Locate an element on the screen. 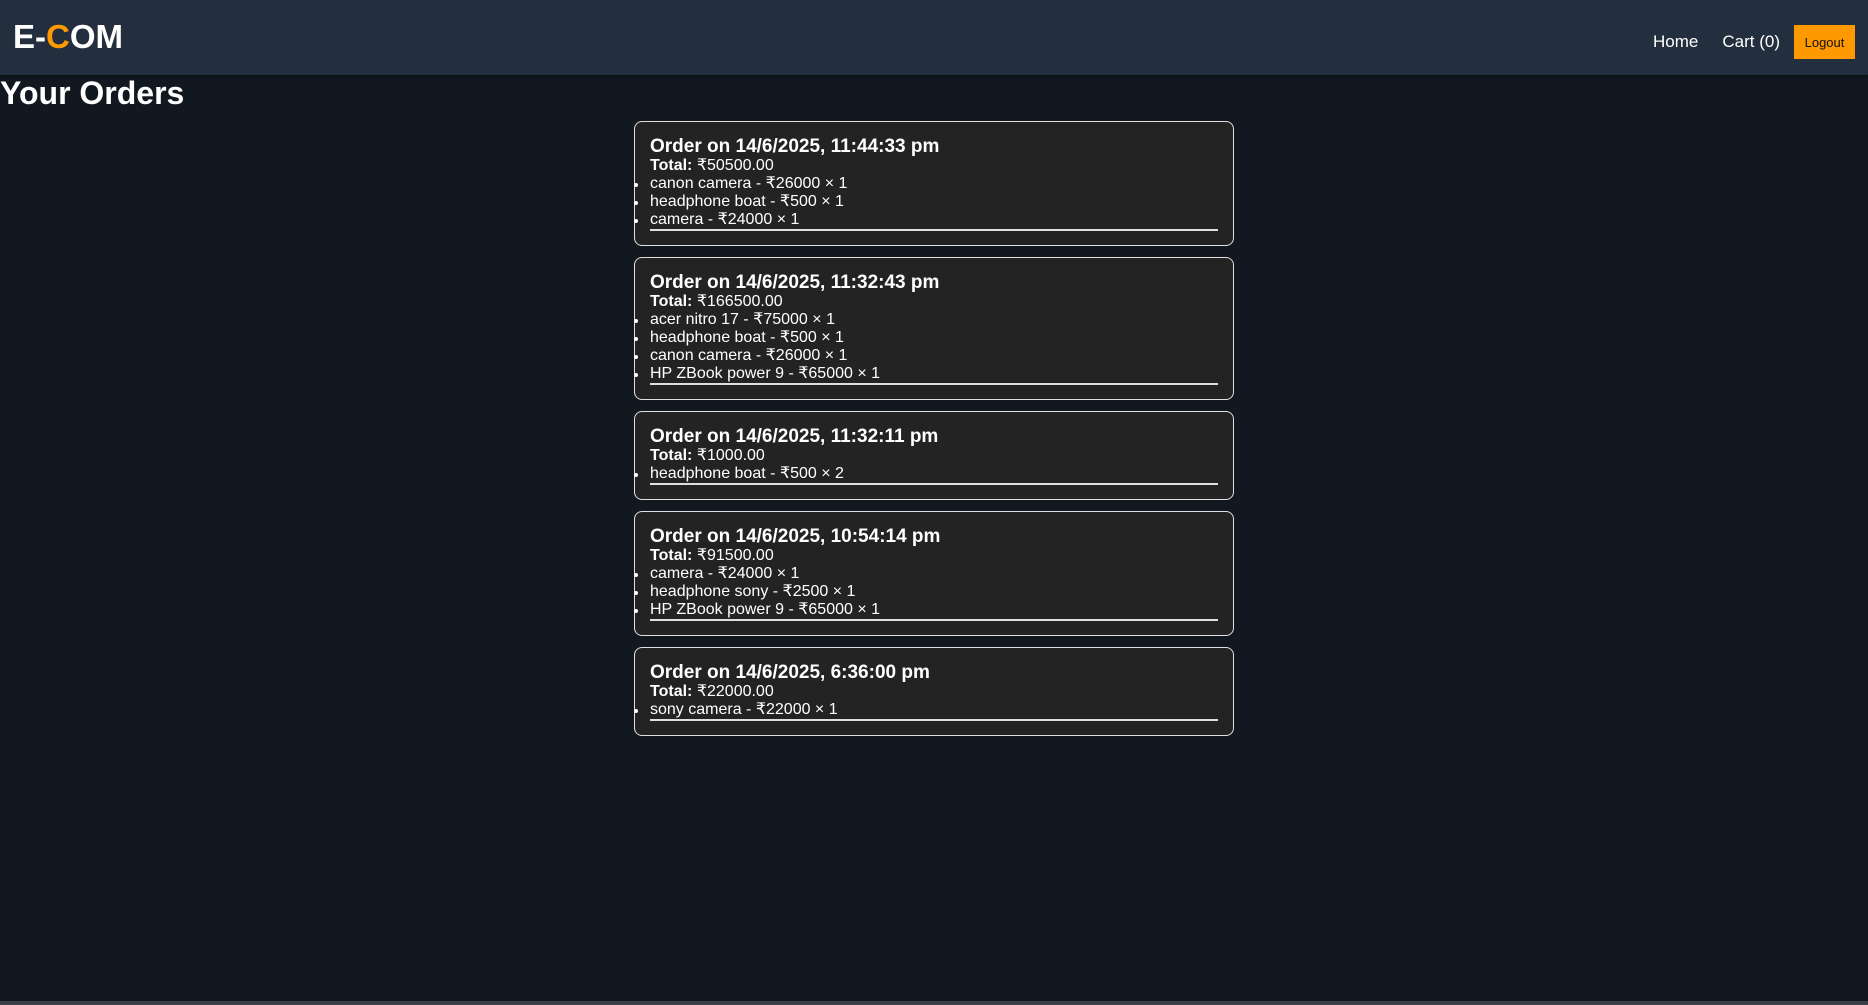 The image size is (1868, 1005). order-item: sony camera - ₹22000 × 1 is located at coordinates (926, 710).